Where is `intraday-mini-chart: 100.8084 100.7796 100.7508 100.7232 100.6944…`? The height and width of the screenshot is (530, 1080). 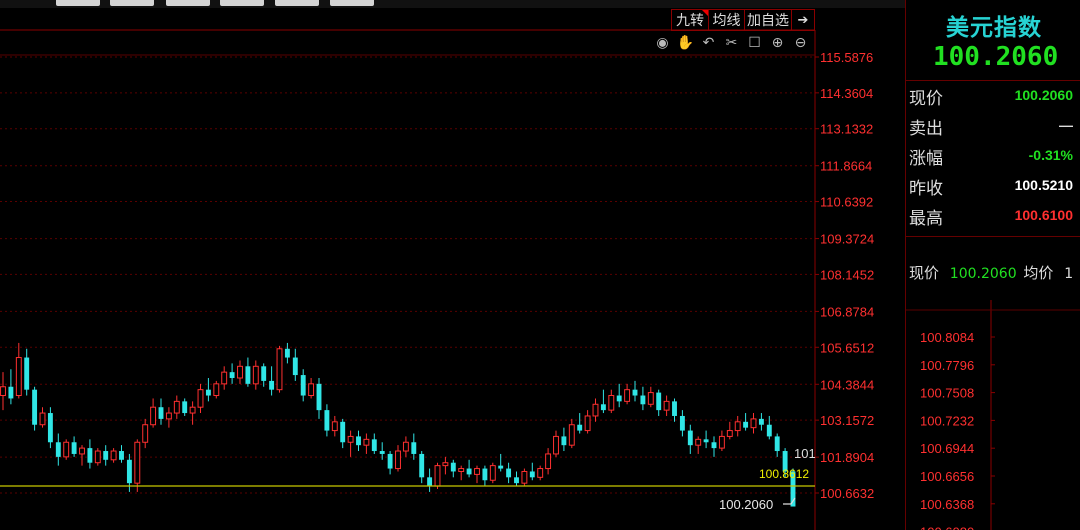
intraday-mini-chart: 100.8084 100.7796 100.7508 100.7232 100.6944… is located at coordinates (993, 415).